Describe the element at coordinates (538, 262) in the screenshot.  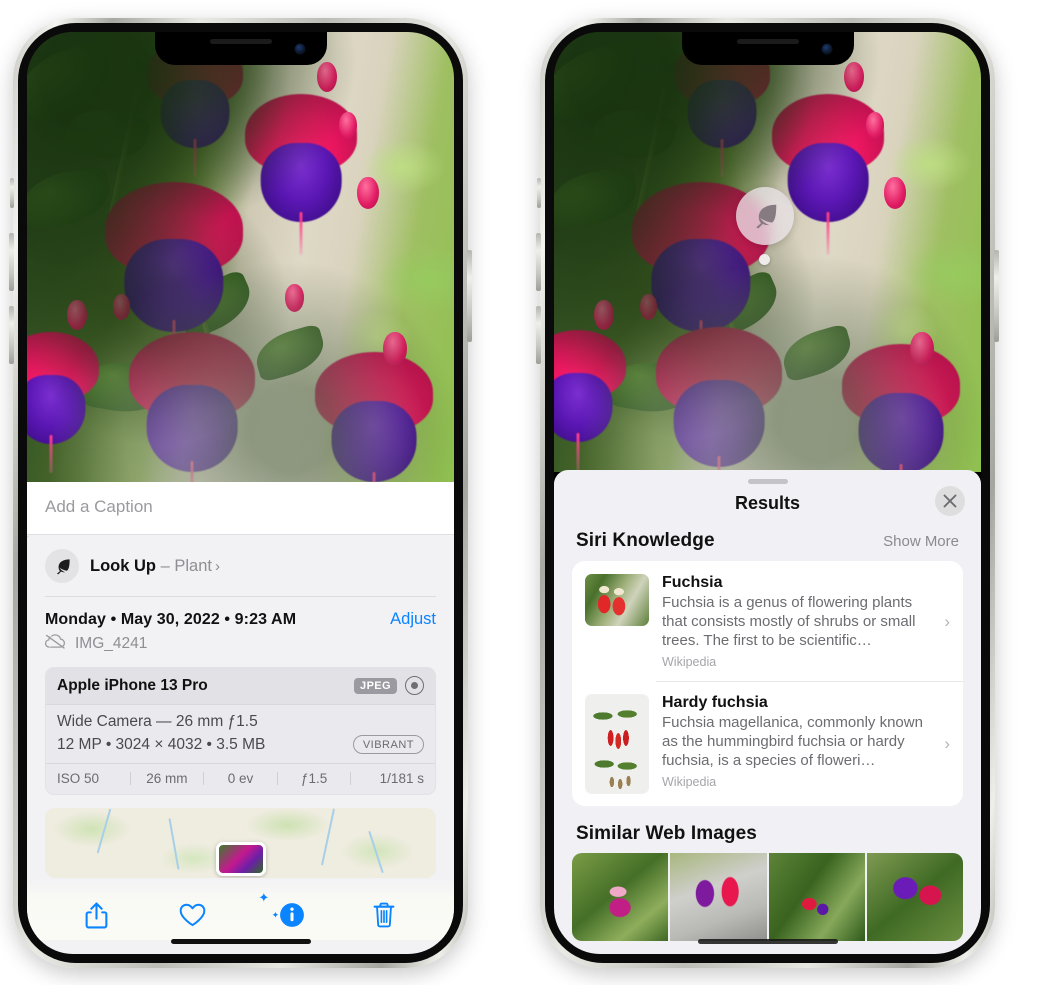
I see `volume-up-button-right` at that location.